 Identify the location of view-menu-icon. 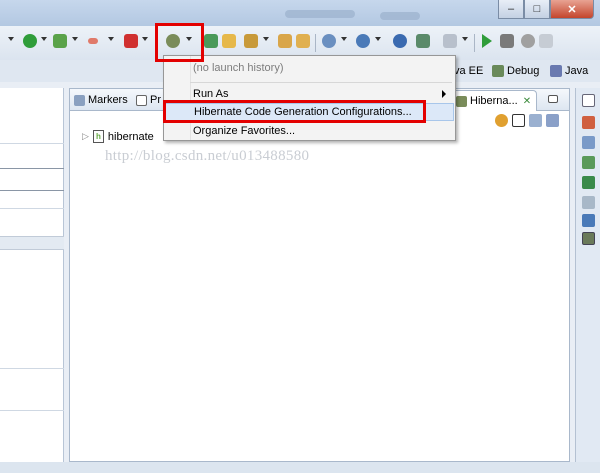
(552, 120).